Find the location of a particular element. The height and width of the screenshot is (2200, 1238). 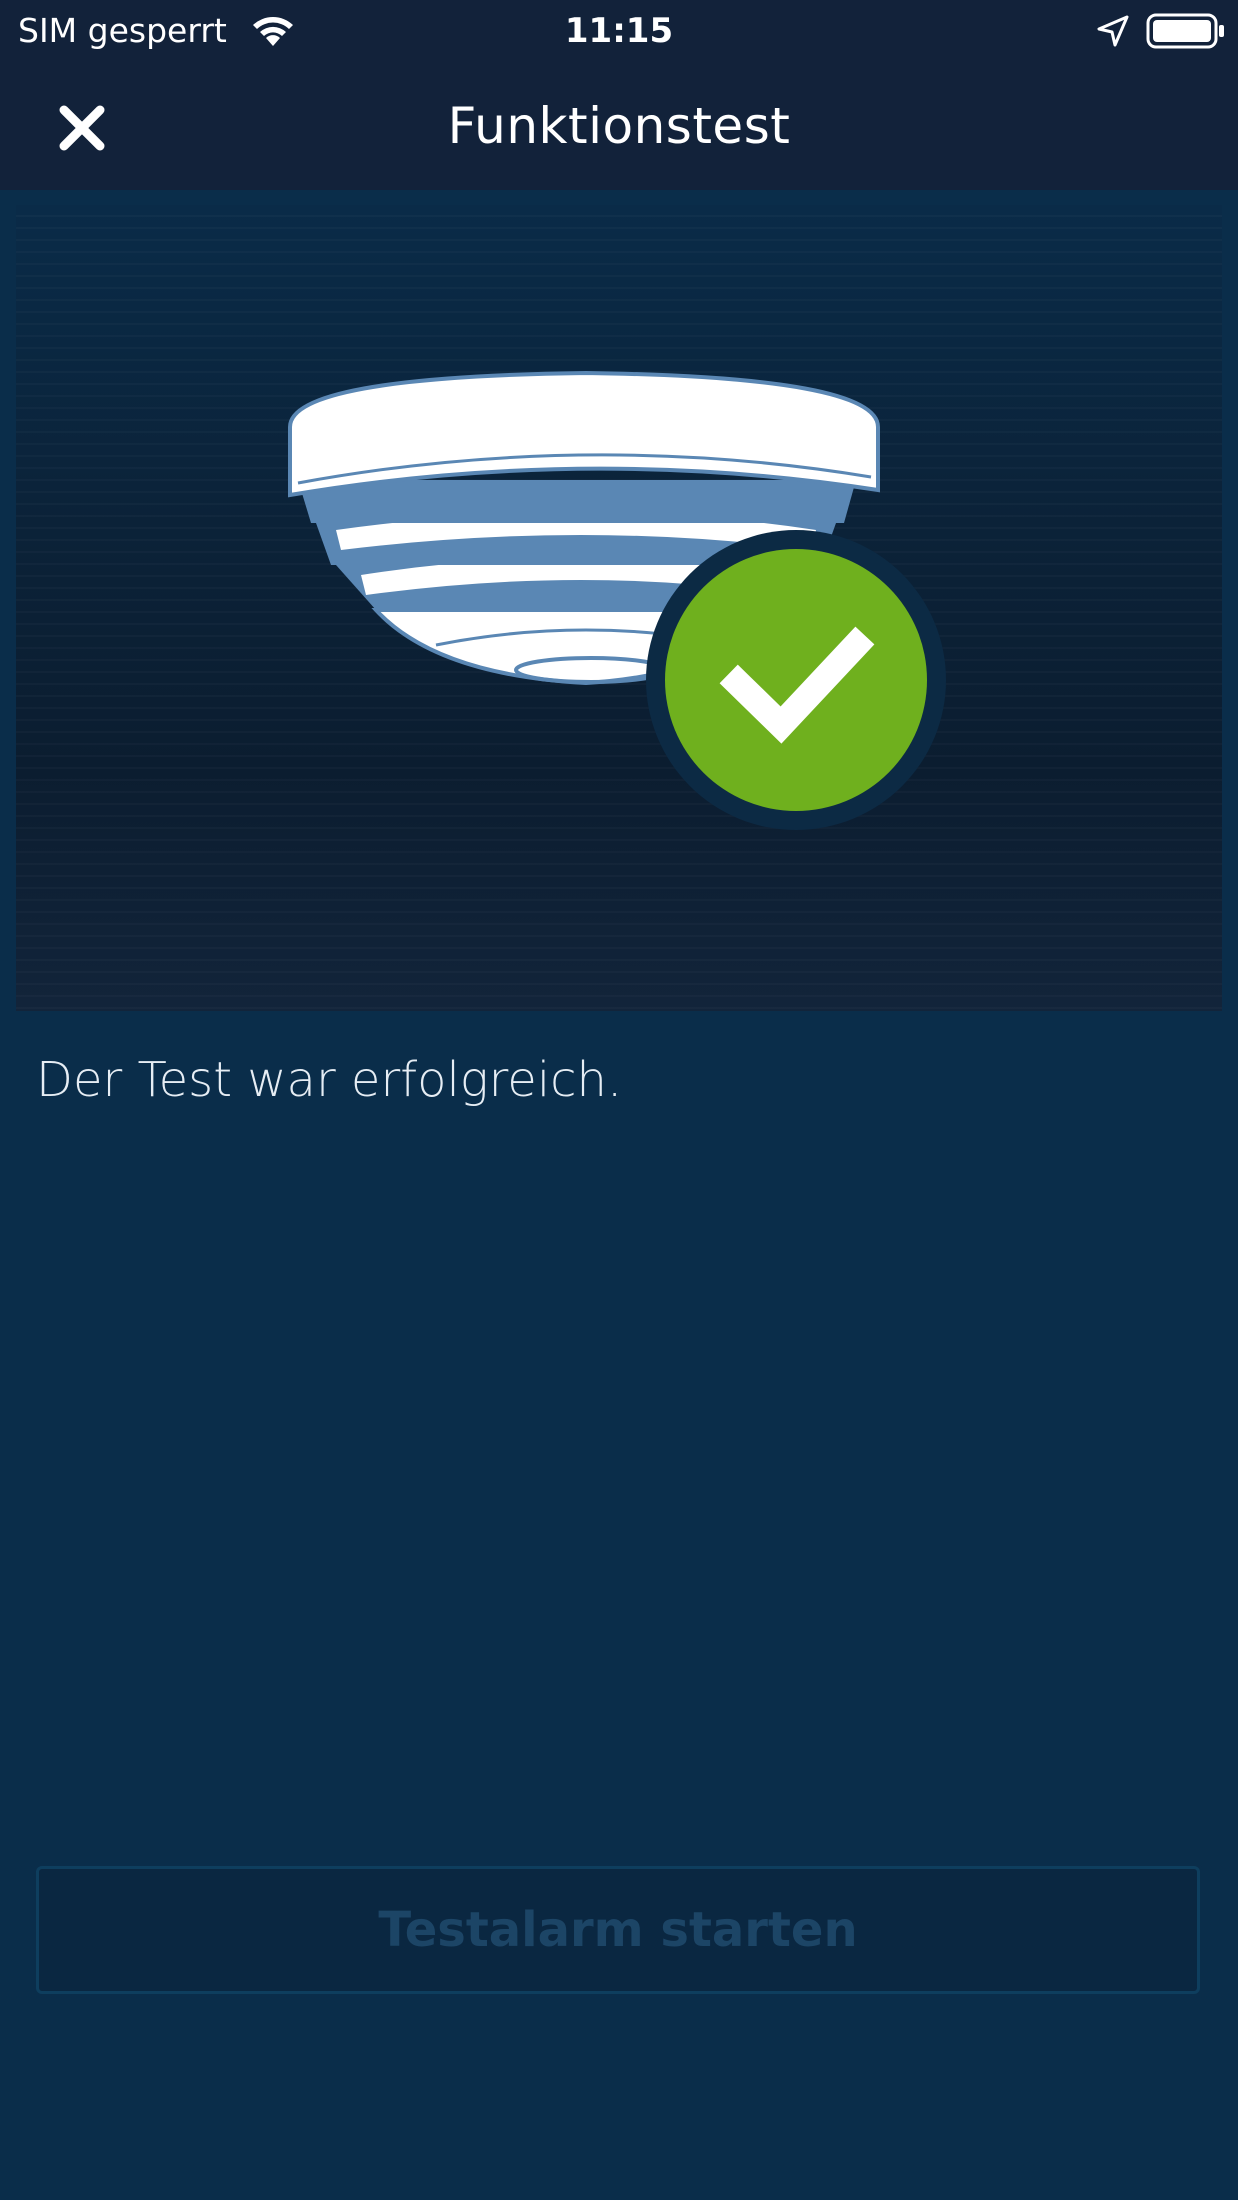

result-message: Der Test war erfolgreich. is located at coordinates (329, 1080).